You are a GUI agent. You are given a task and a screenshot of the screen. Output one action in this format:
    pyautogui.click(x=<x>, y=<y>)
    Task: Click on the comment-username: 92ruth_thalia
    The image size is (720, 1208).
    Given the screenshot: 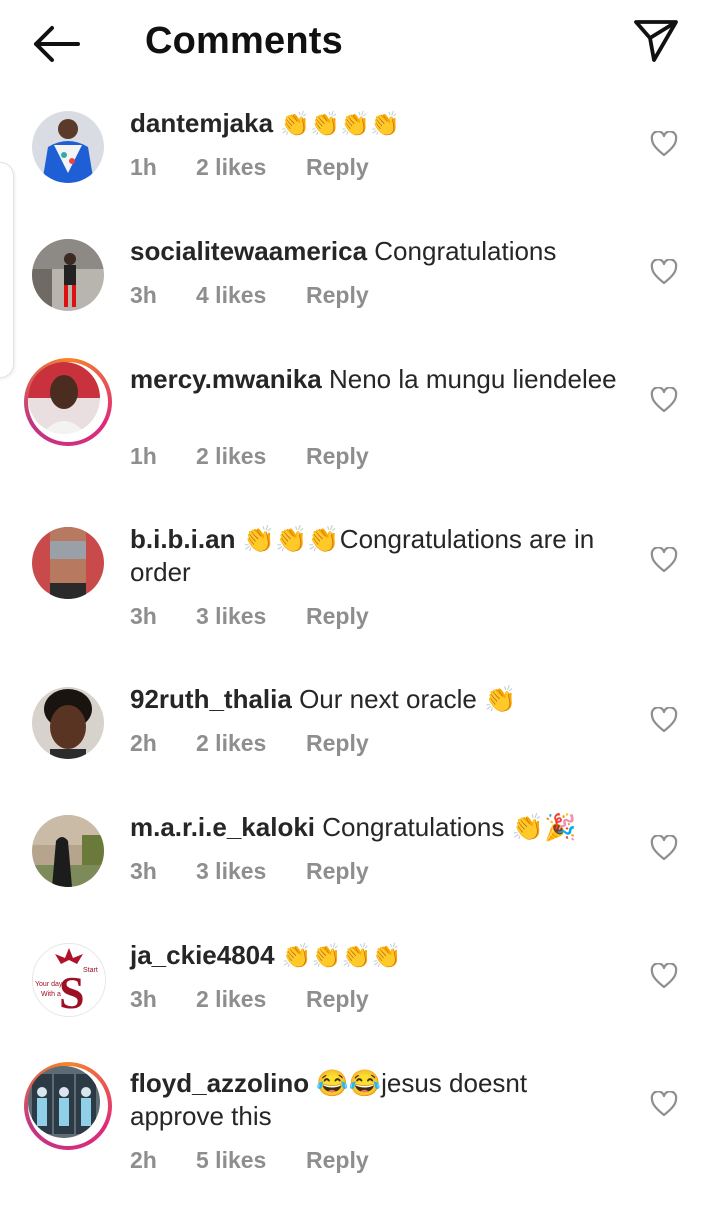 What is the action you would take?
    pyautogui.click(x=211, y=699)
    